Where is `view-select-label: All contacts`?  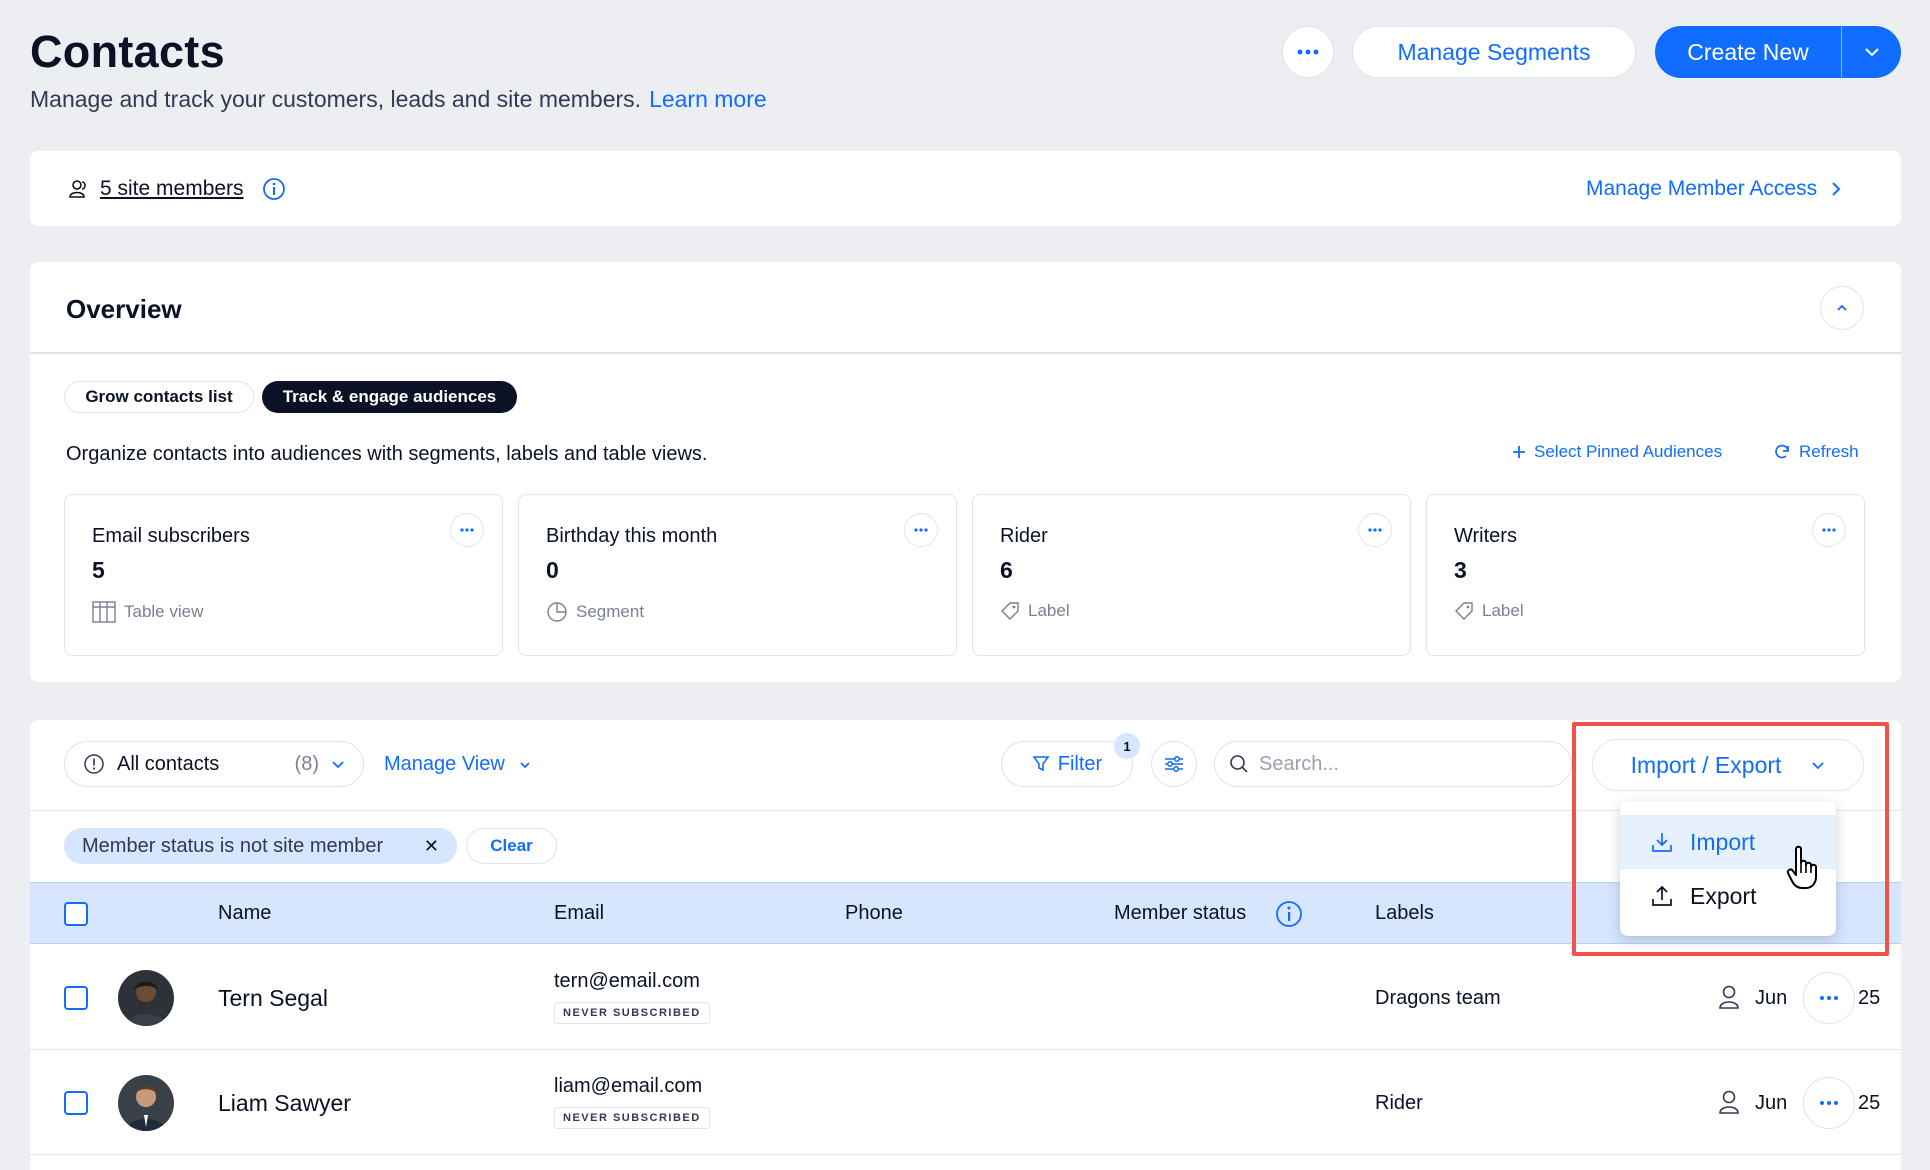
view-select-label: All contacts is located at coordinates (168, 763).